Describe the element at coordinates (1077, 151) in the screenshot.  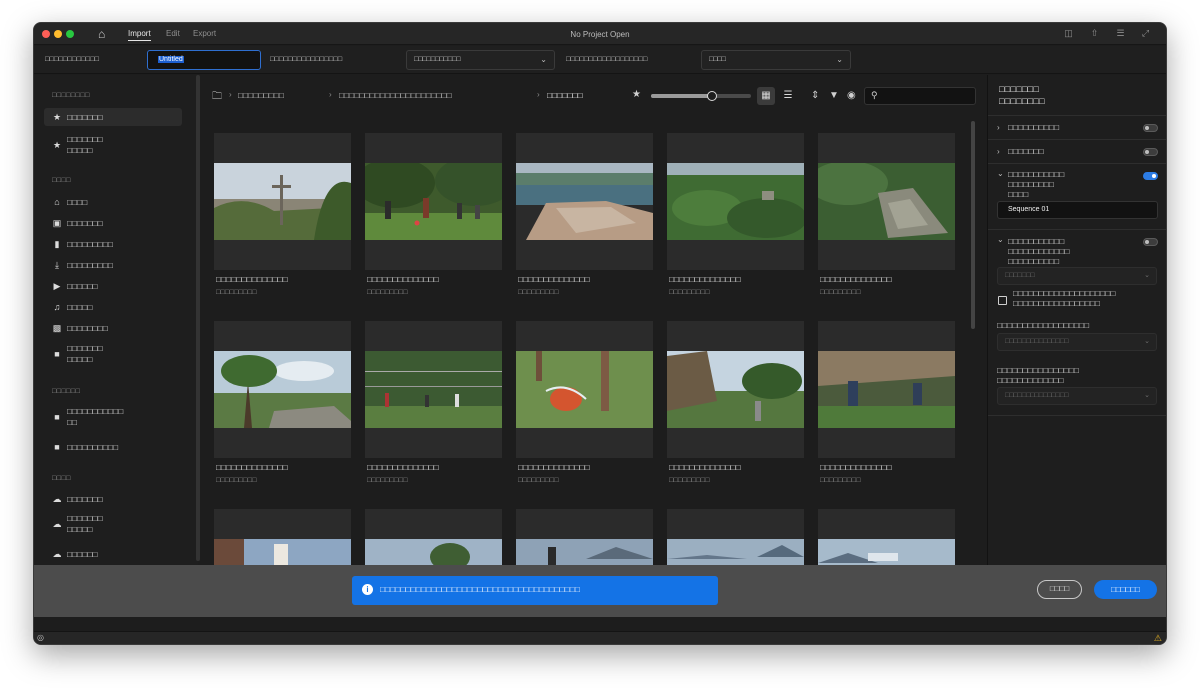
I see `setting-row-2: › □□□□□□□` at that location.